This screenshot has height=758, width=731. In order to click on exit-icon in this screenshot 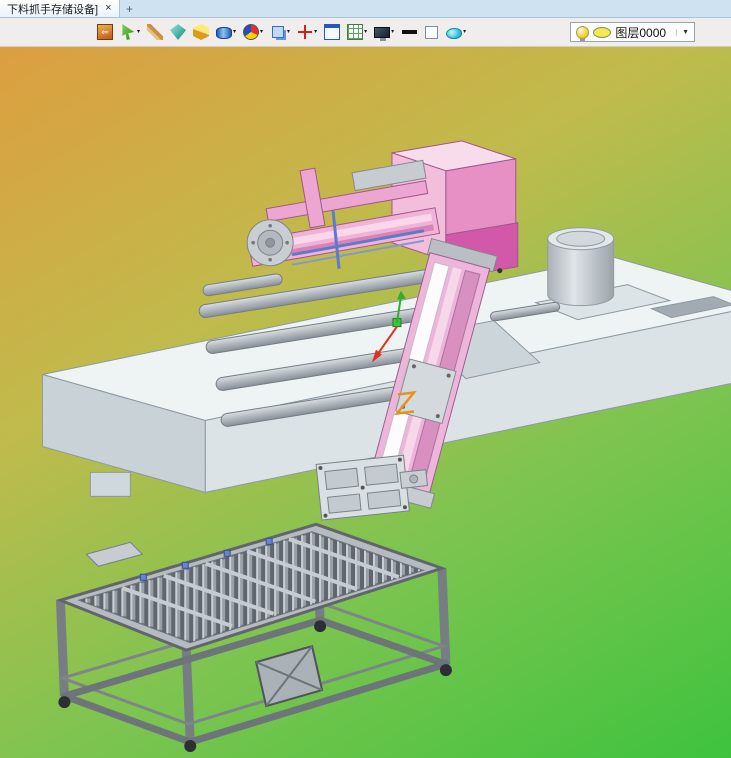, I will do `click(105, 32)`.